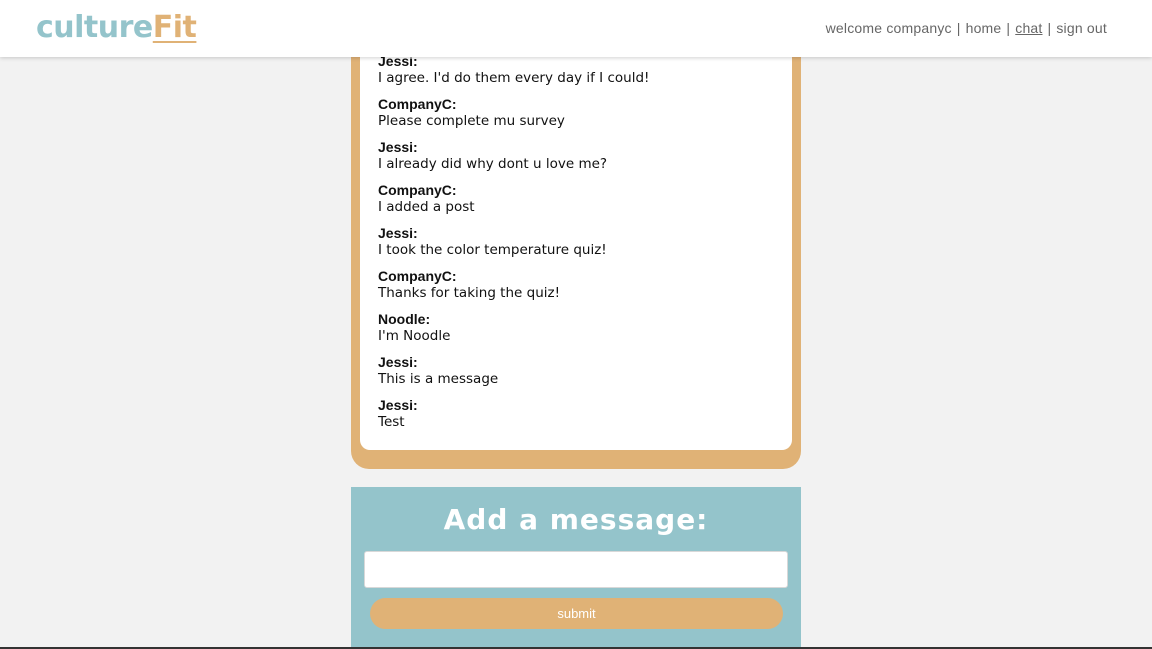 This screenshot has height=649, width=1152. I want to click on message-item: Jessi: I already did why dont u love me?, so click(580, 156).